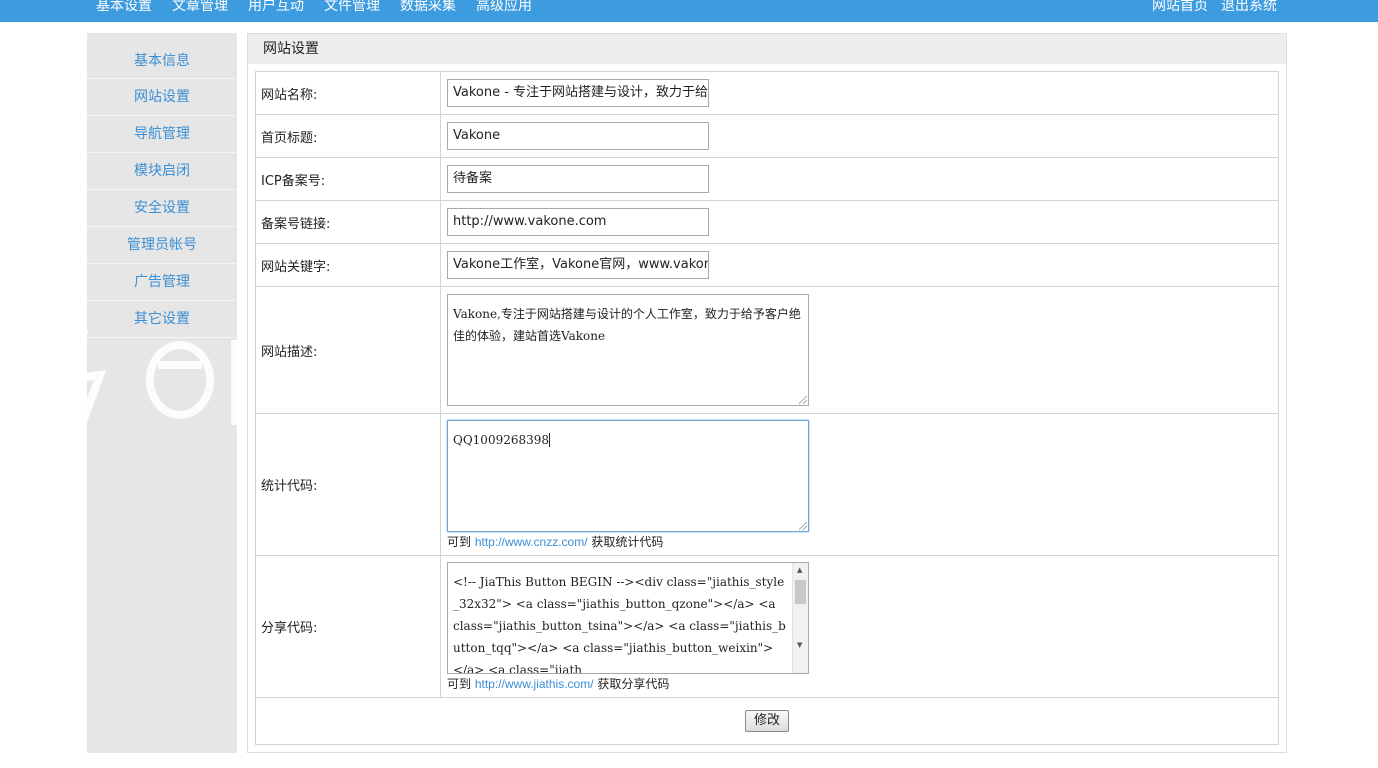  What do you see at coordinates (124, 8) in the screenshot?
I see `topnav-basic-settings: 基本设置` at bounding box center [124, 8].